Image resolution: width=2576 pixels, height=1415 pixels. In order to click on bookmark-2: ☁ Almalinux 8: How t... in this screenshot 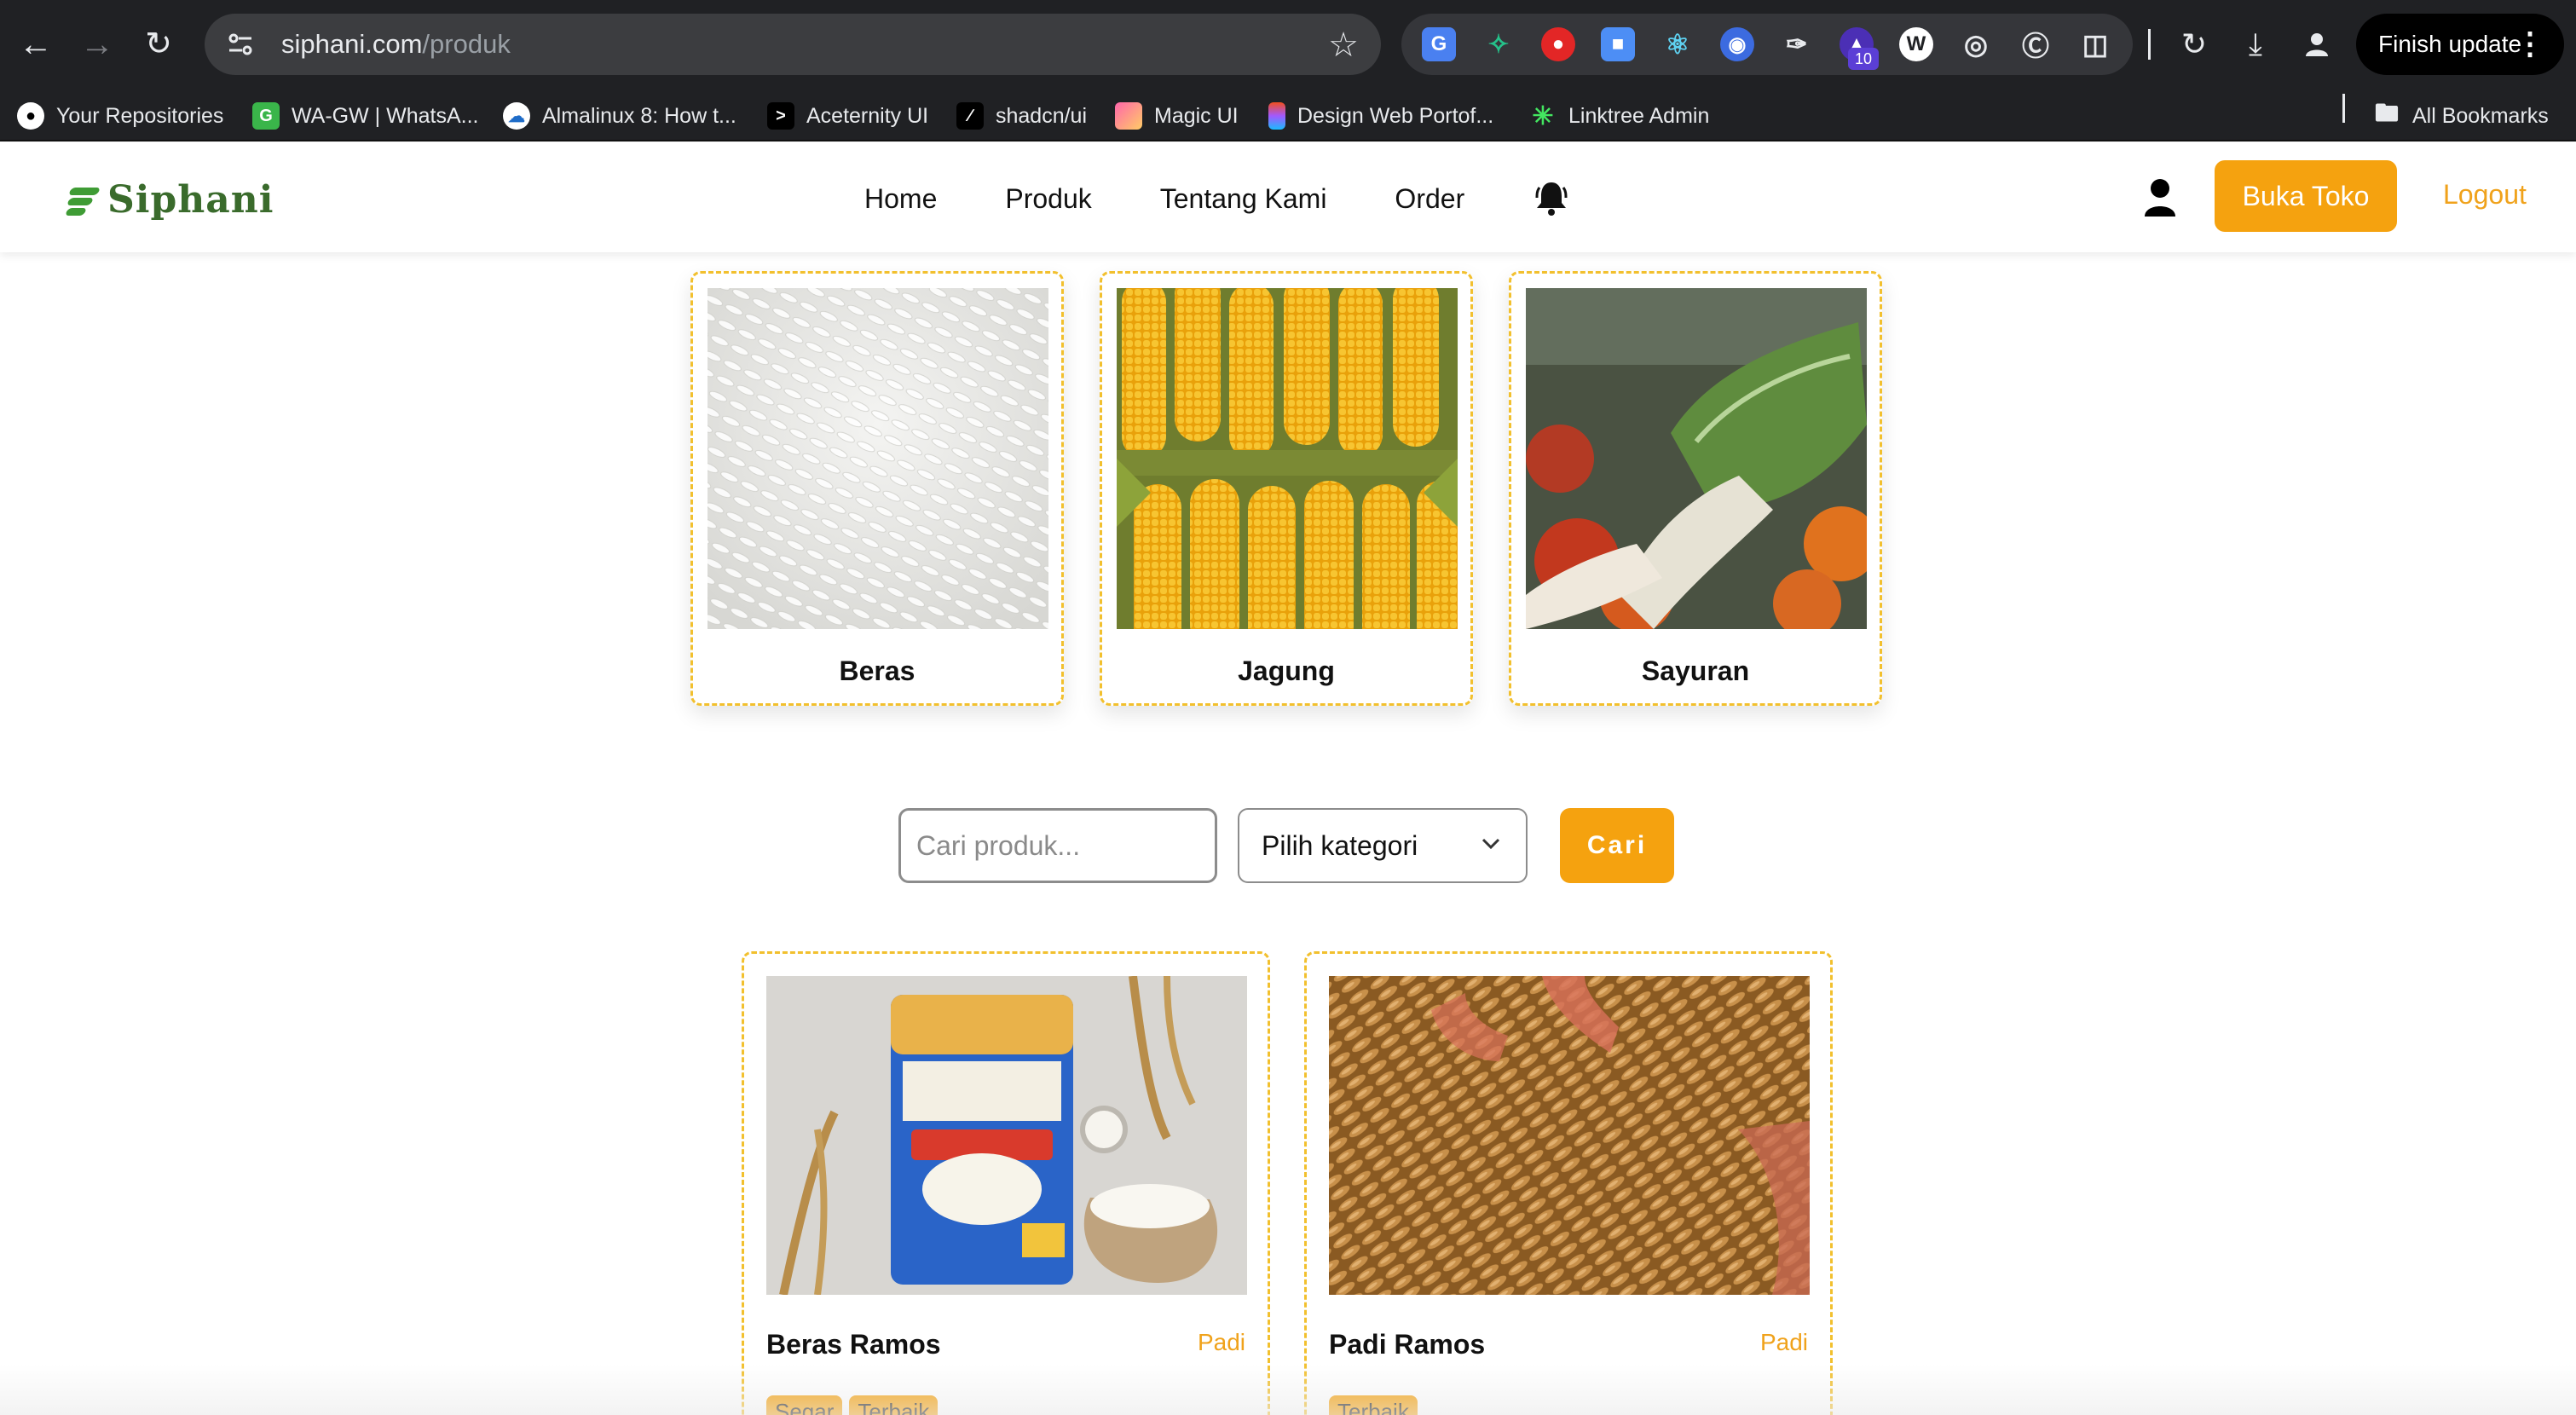, I will do `click(619, 116)`.